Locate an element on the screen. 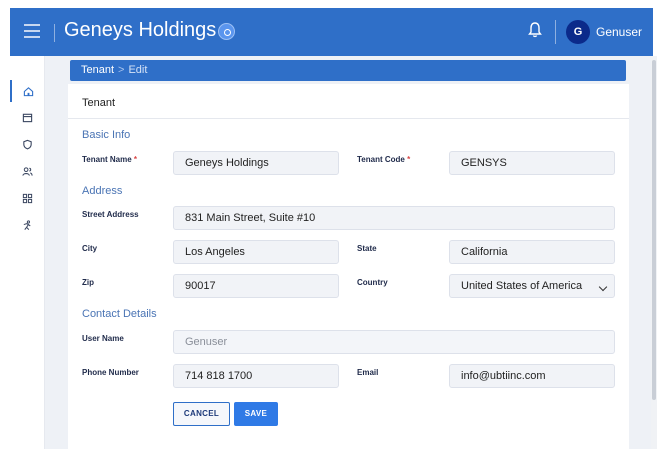  sidebar-item-shield is located at coordinates (27, 144).